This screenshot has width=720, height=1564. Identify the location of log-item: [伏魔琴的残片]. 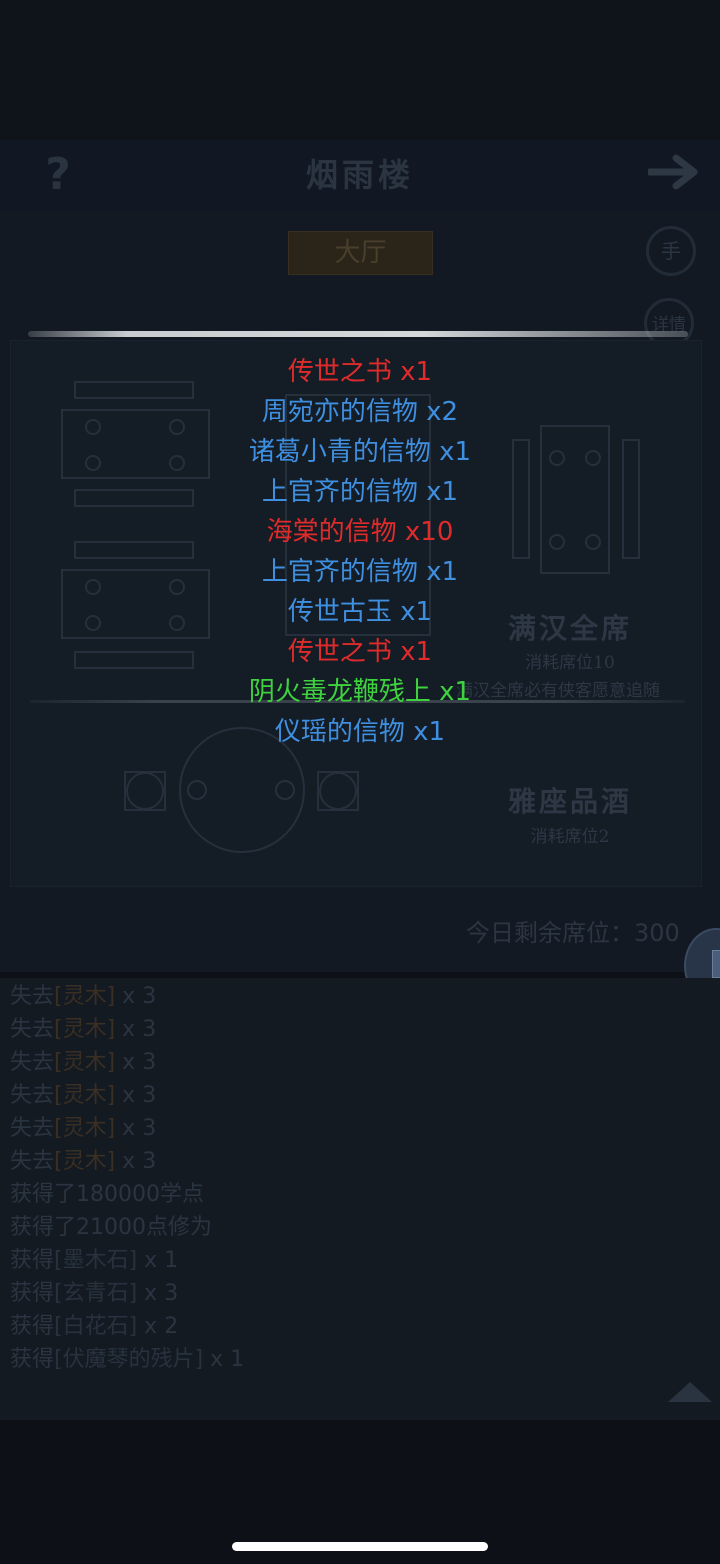
(129, 1359).